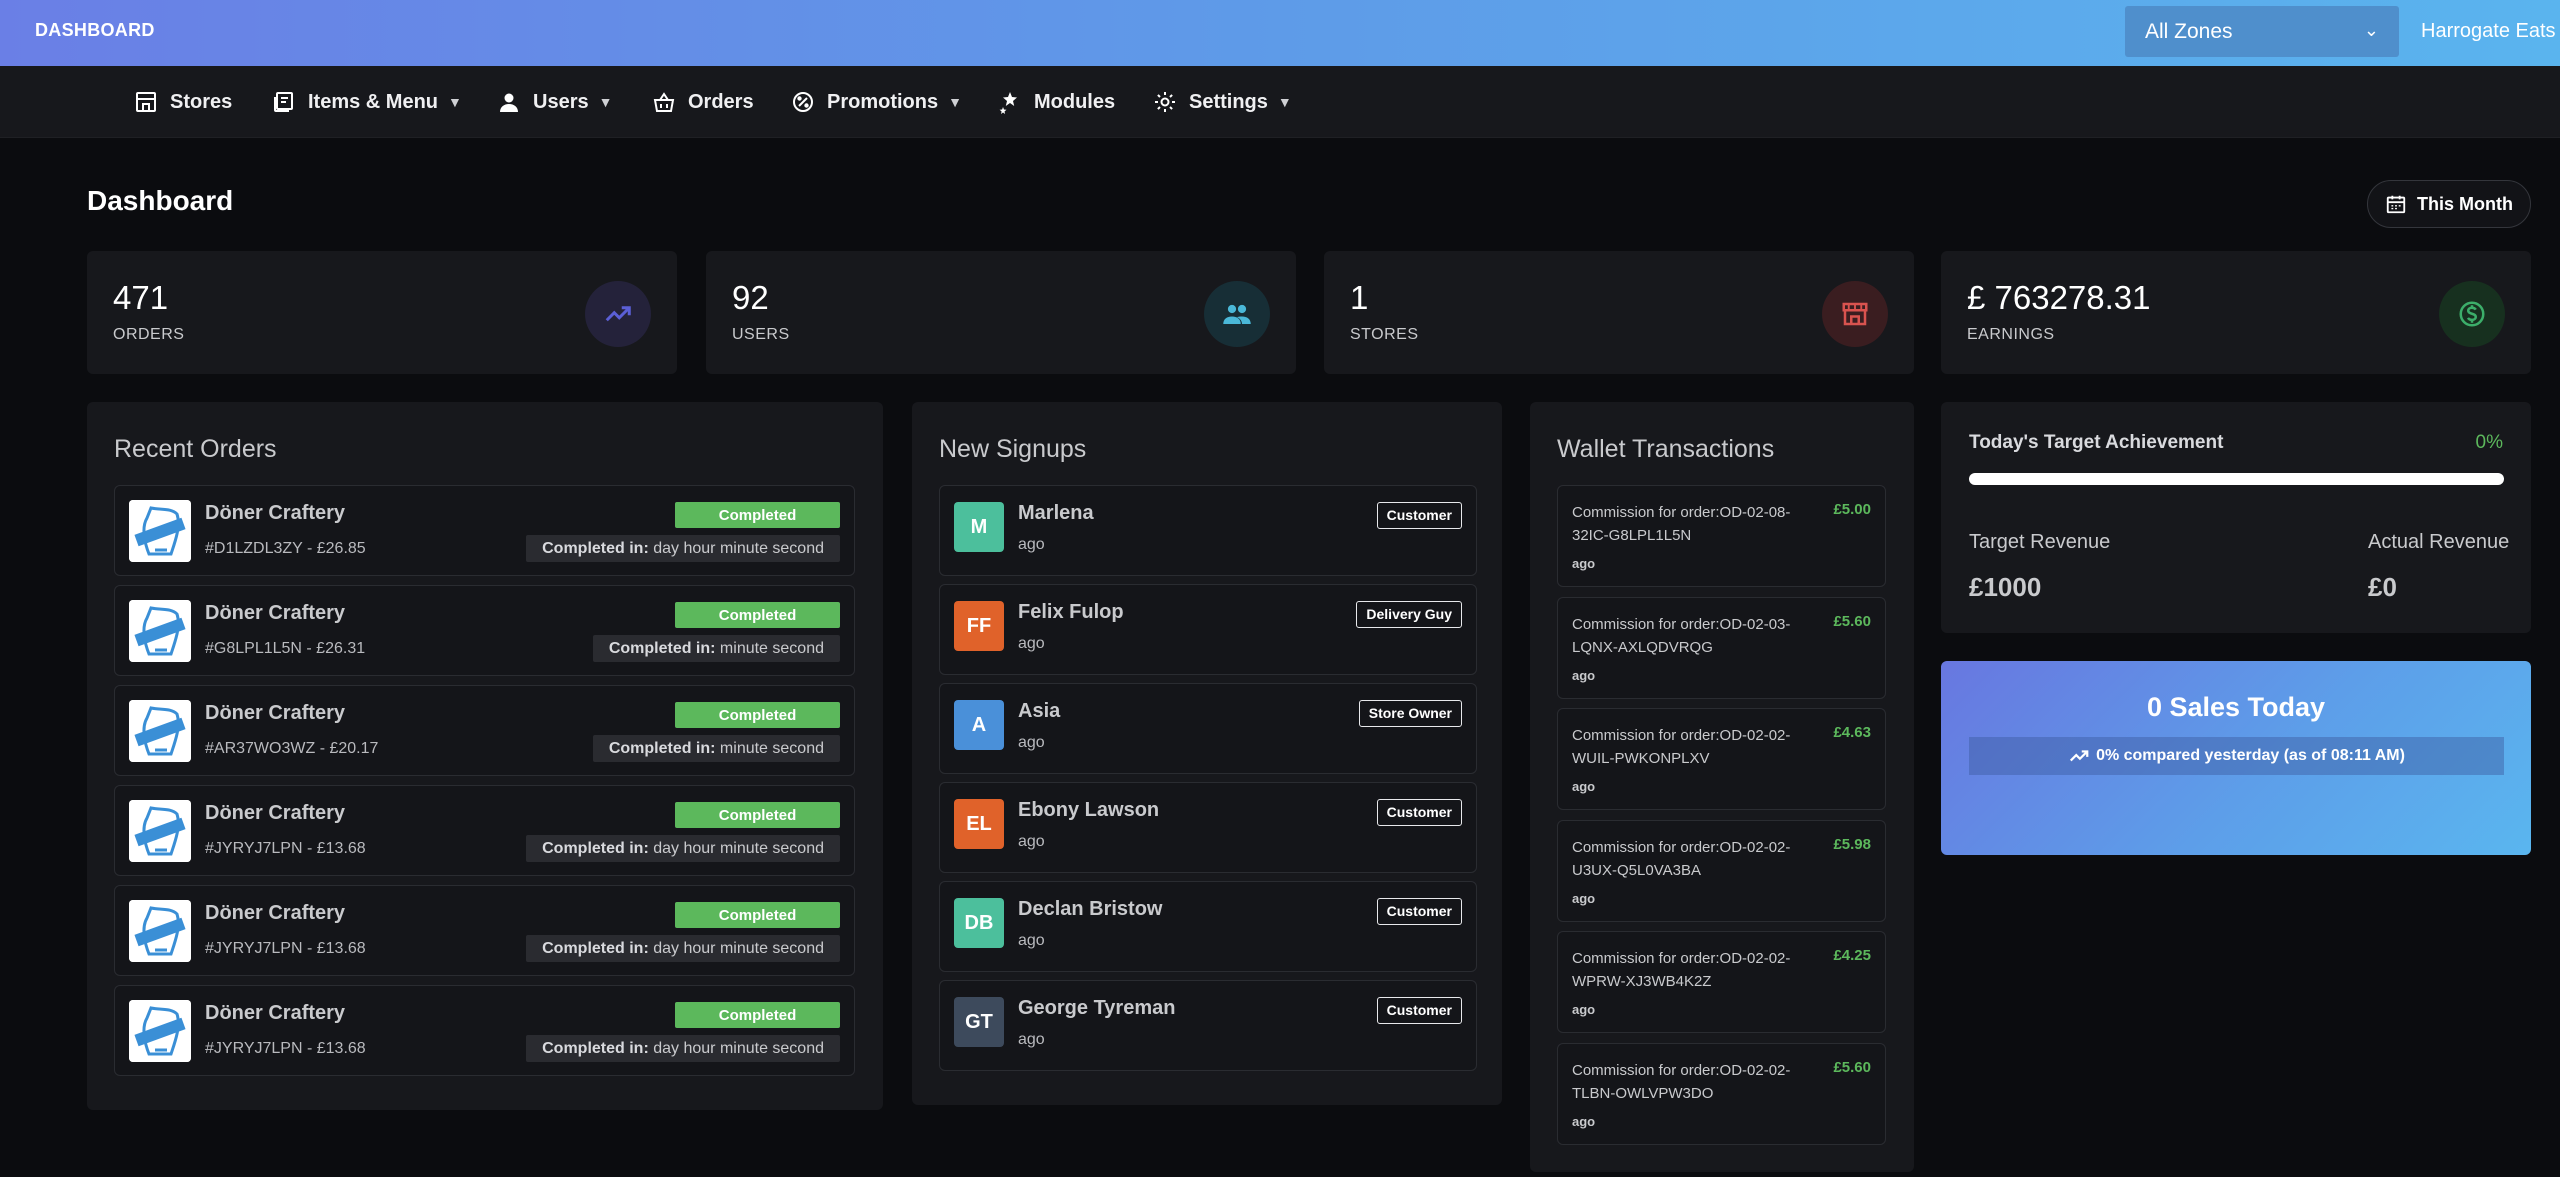 The height and width of the screenshot is (1177, 2560). Describe the element at coordinates (2262, 31) in the screenshot. I see `zone-select: All Zones ⌄` at that location.